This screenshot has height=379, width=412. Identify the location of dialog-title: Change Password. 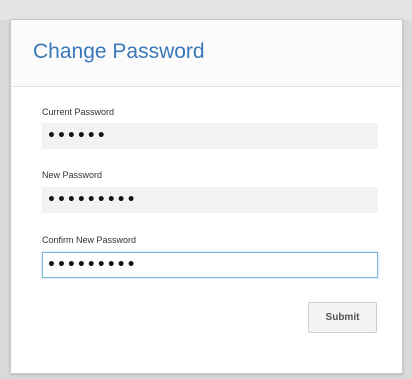
(119, 51).